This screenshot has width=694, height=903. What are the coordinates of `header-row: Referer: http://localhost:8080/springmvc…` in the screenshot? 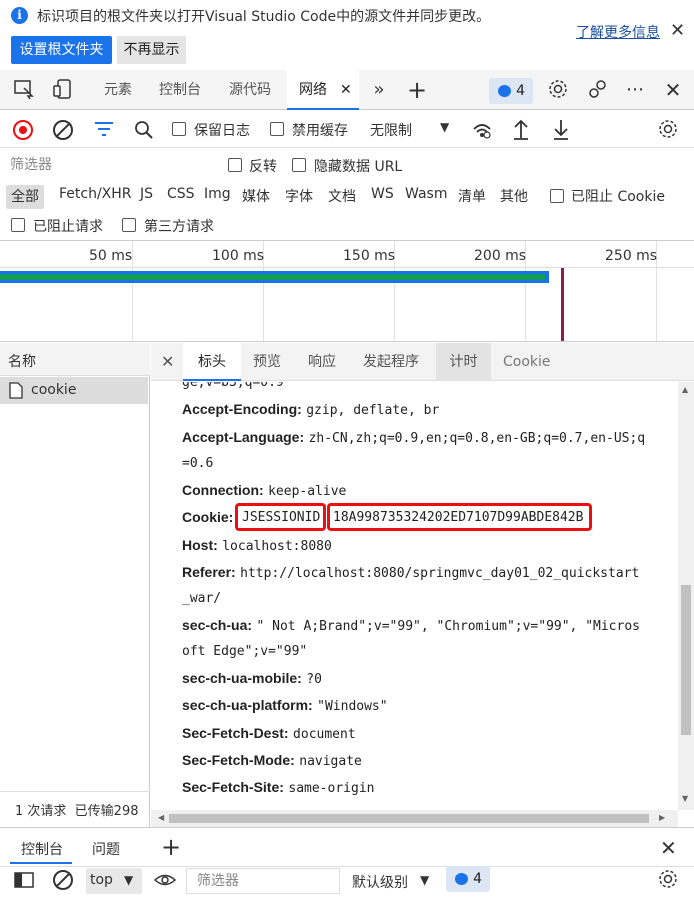 It's located at (411, 572).